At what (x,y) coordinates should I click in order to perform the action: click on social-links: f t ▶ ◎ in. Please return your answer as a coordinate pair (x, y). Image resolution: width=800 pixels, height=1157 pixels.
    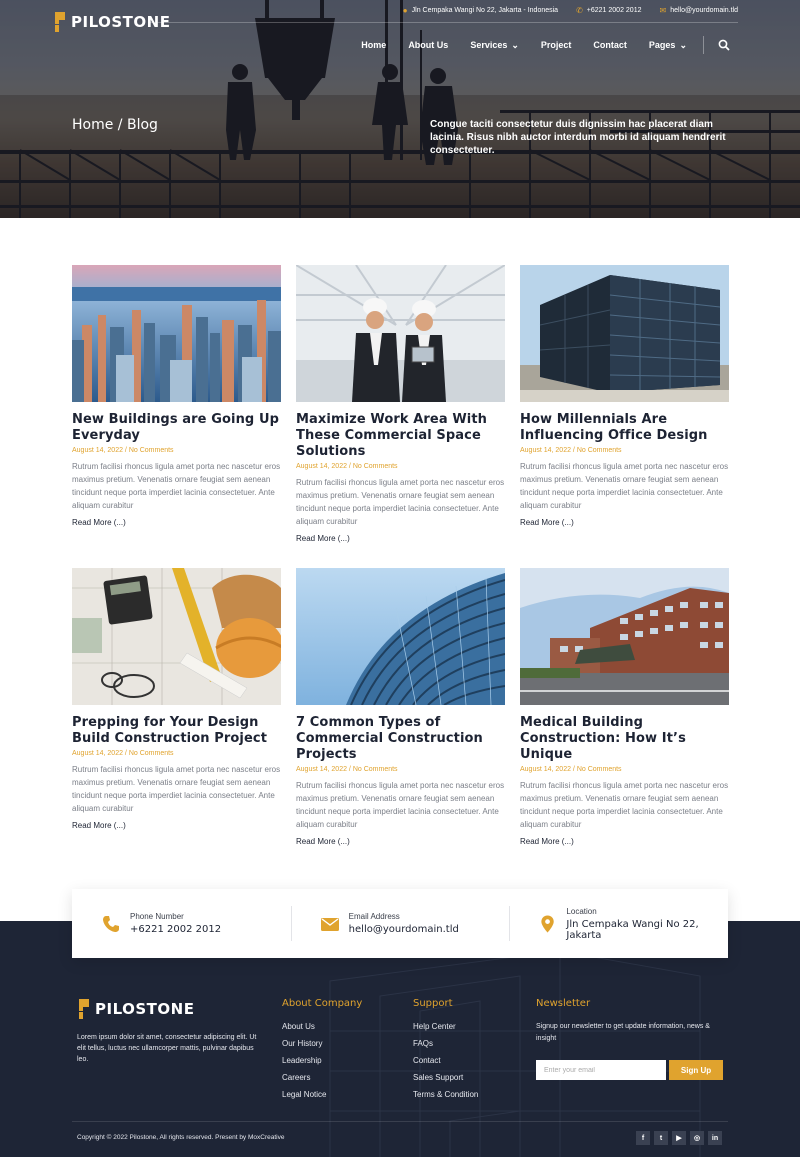
    Looking at the image, I should click on (679, 1138).